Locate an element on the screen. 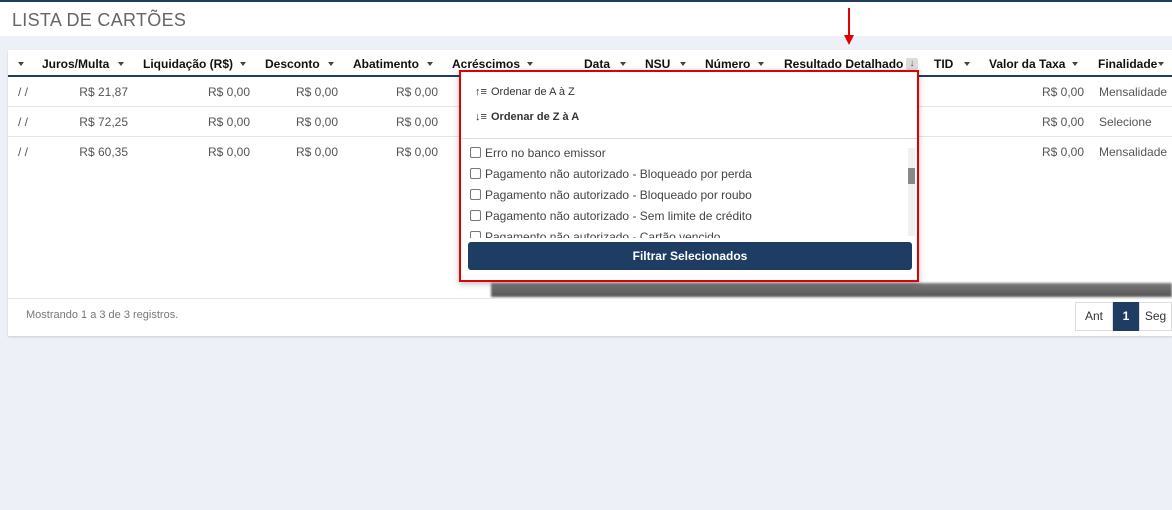 The width and height of the screenshot is (1172, 510). cell-juros: R$ 72,25 is located at coordinates (103, 122).